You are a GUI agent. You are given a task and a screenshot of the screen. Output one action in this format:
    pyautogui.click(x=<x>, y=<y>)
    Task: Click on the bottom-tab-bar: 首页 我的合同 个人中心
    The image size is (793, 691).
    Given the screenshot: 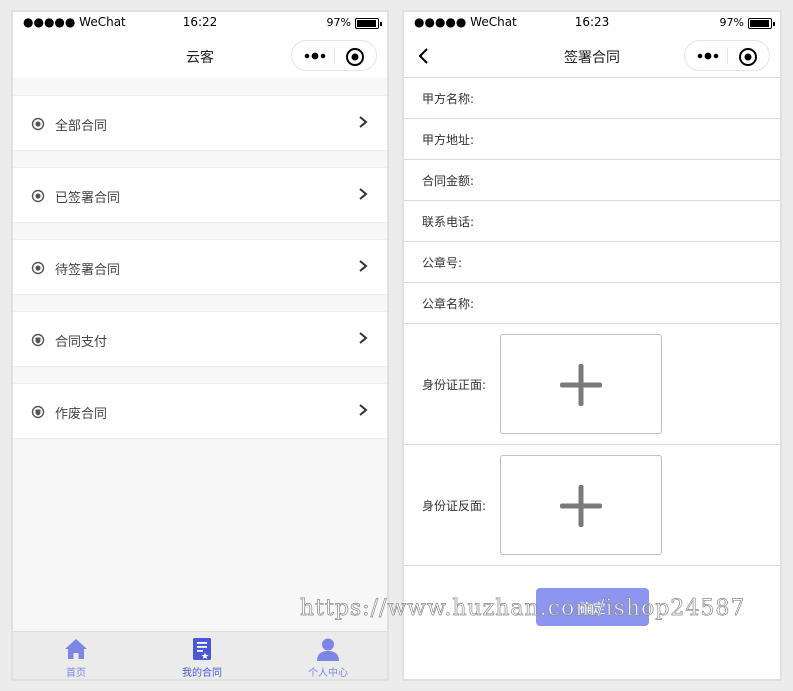 What is the action you would take?
    pyautogui.click(x=200, y=655)
    